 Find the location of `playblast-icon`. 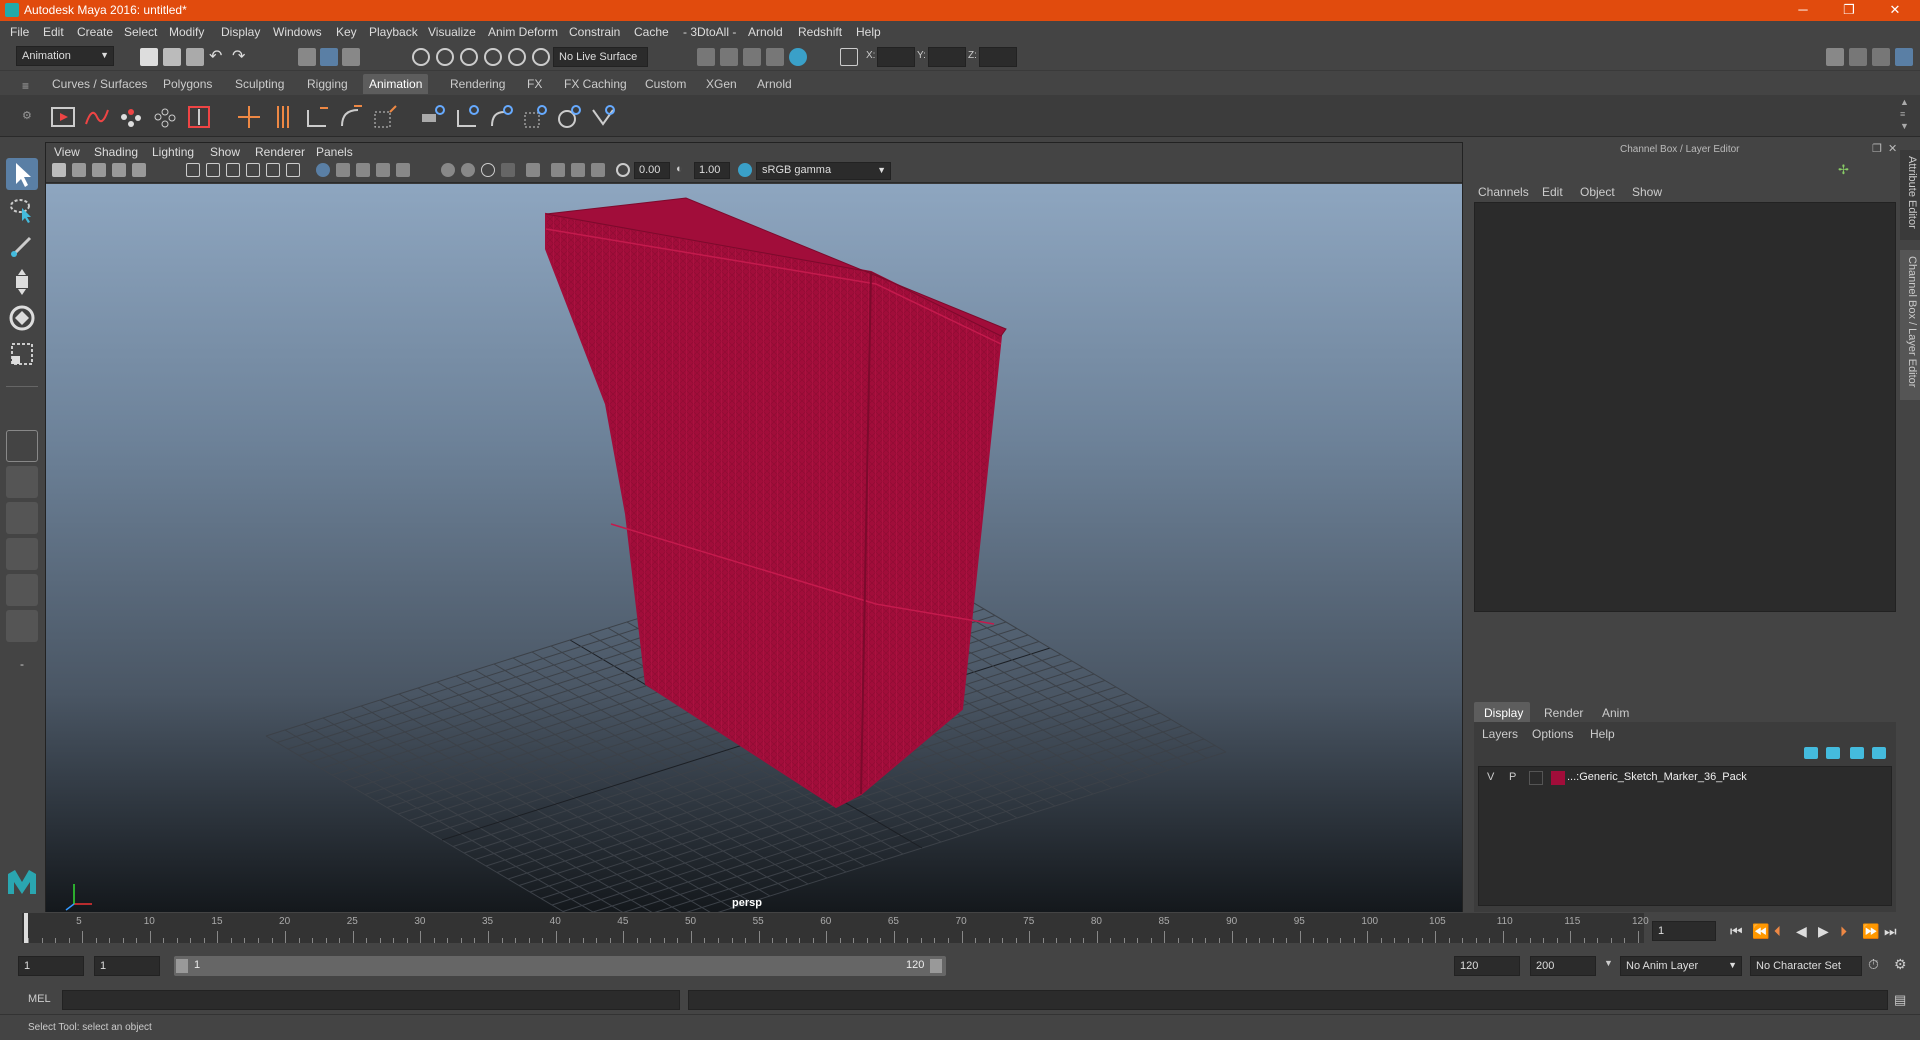

playblast-icon is located at coordinates (63, 117).